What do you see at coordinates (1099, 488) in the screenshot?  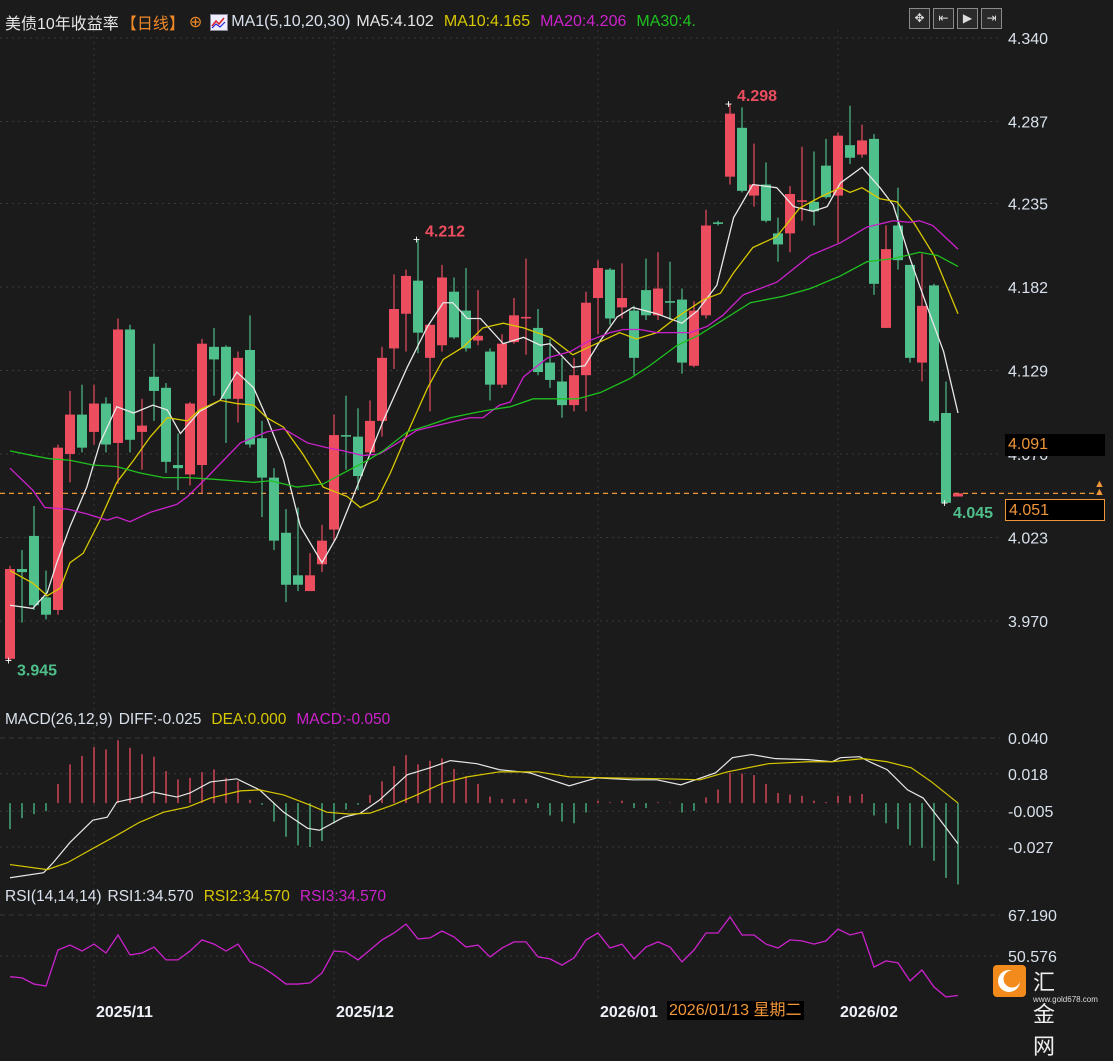 I see `scroll-to-latest-icon: ▲ ▲` at bounding box center [1099, 488].